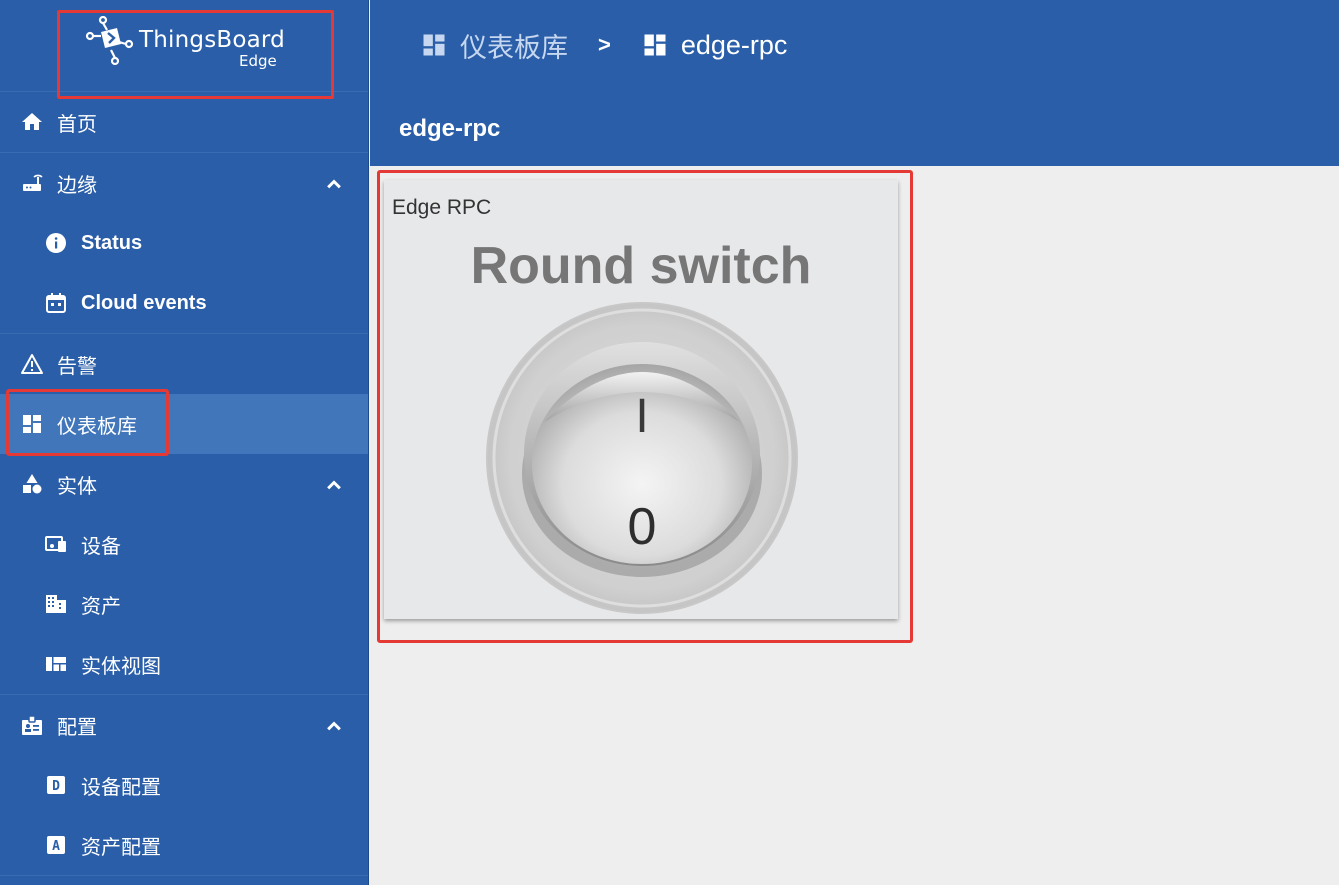 Image resolution: width=1339 pixels, height=885 pixels. Describe the element at coordinates (184, 664) in the screenshot. I see `sidebar-item-entity-views: 实体视图` at that location.